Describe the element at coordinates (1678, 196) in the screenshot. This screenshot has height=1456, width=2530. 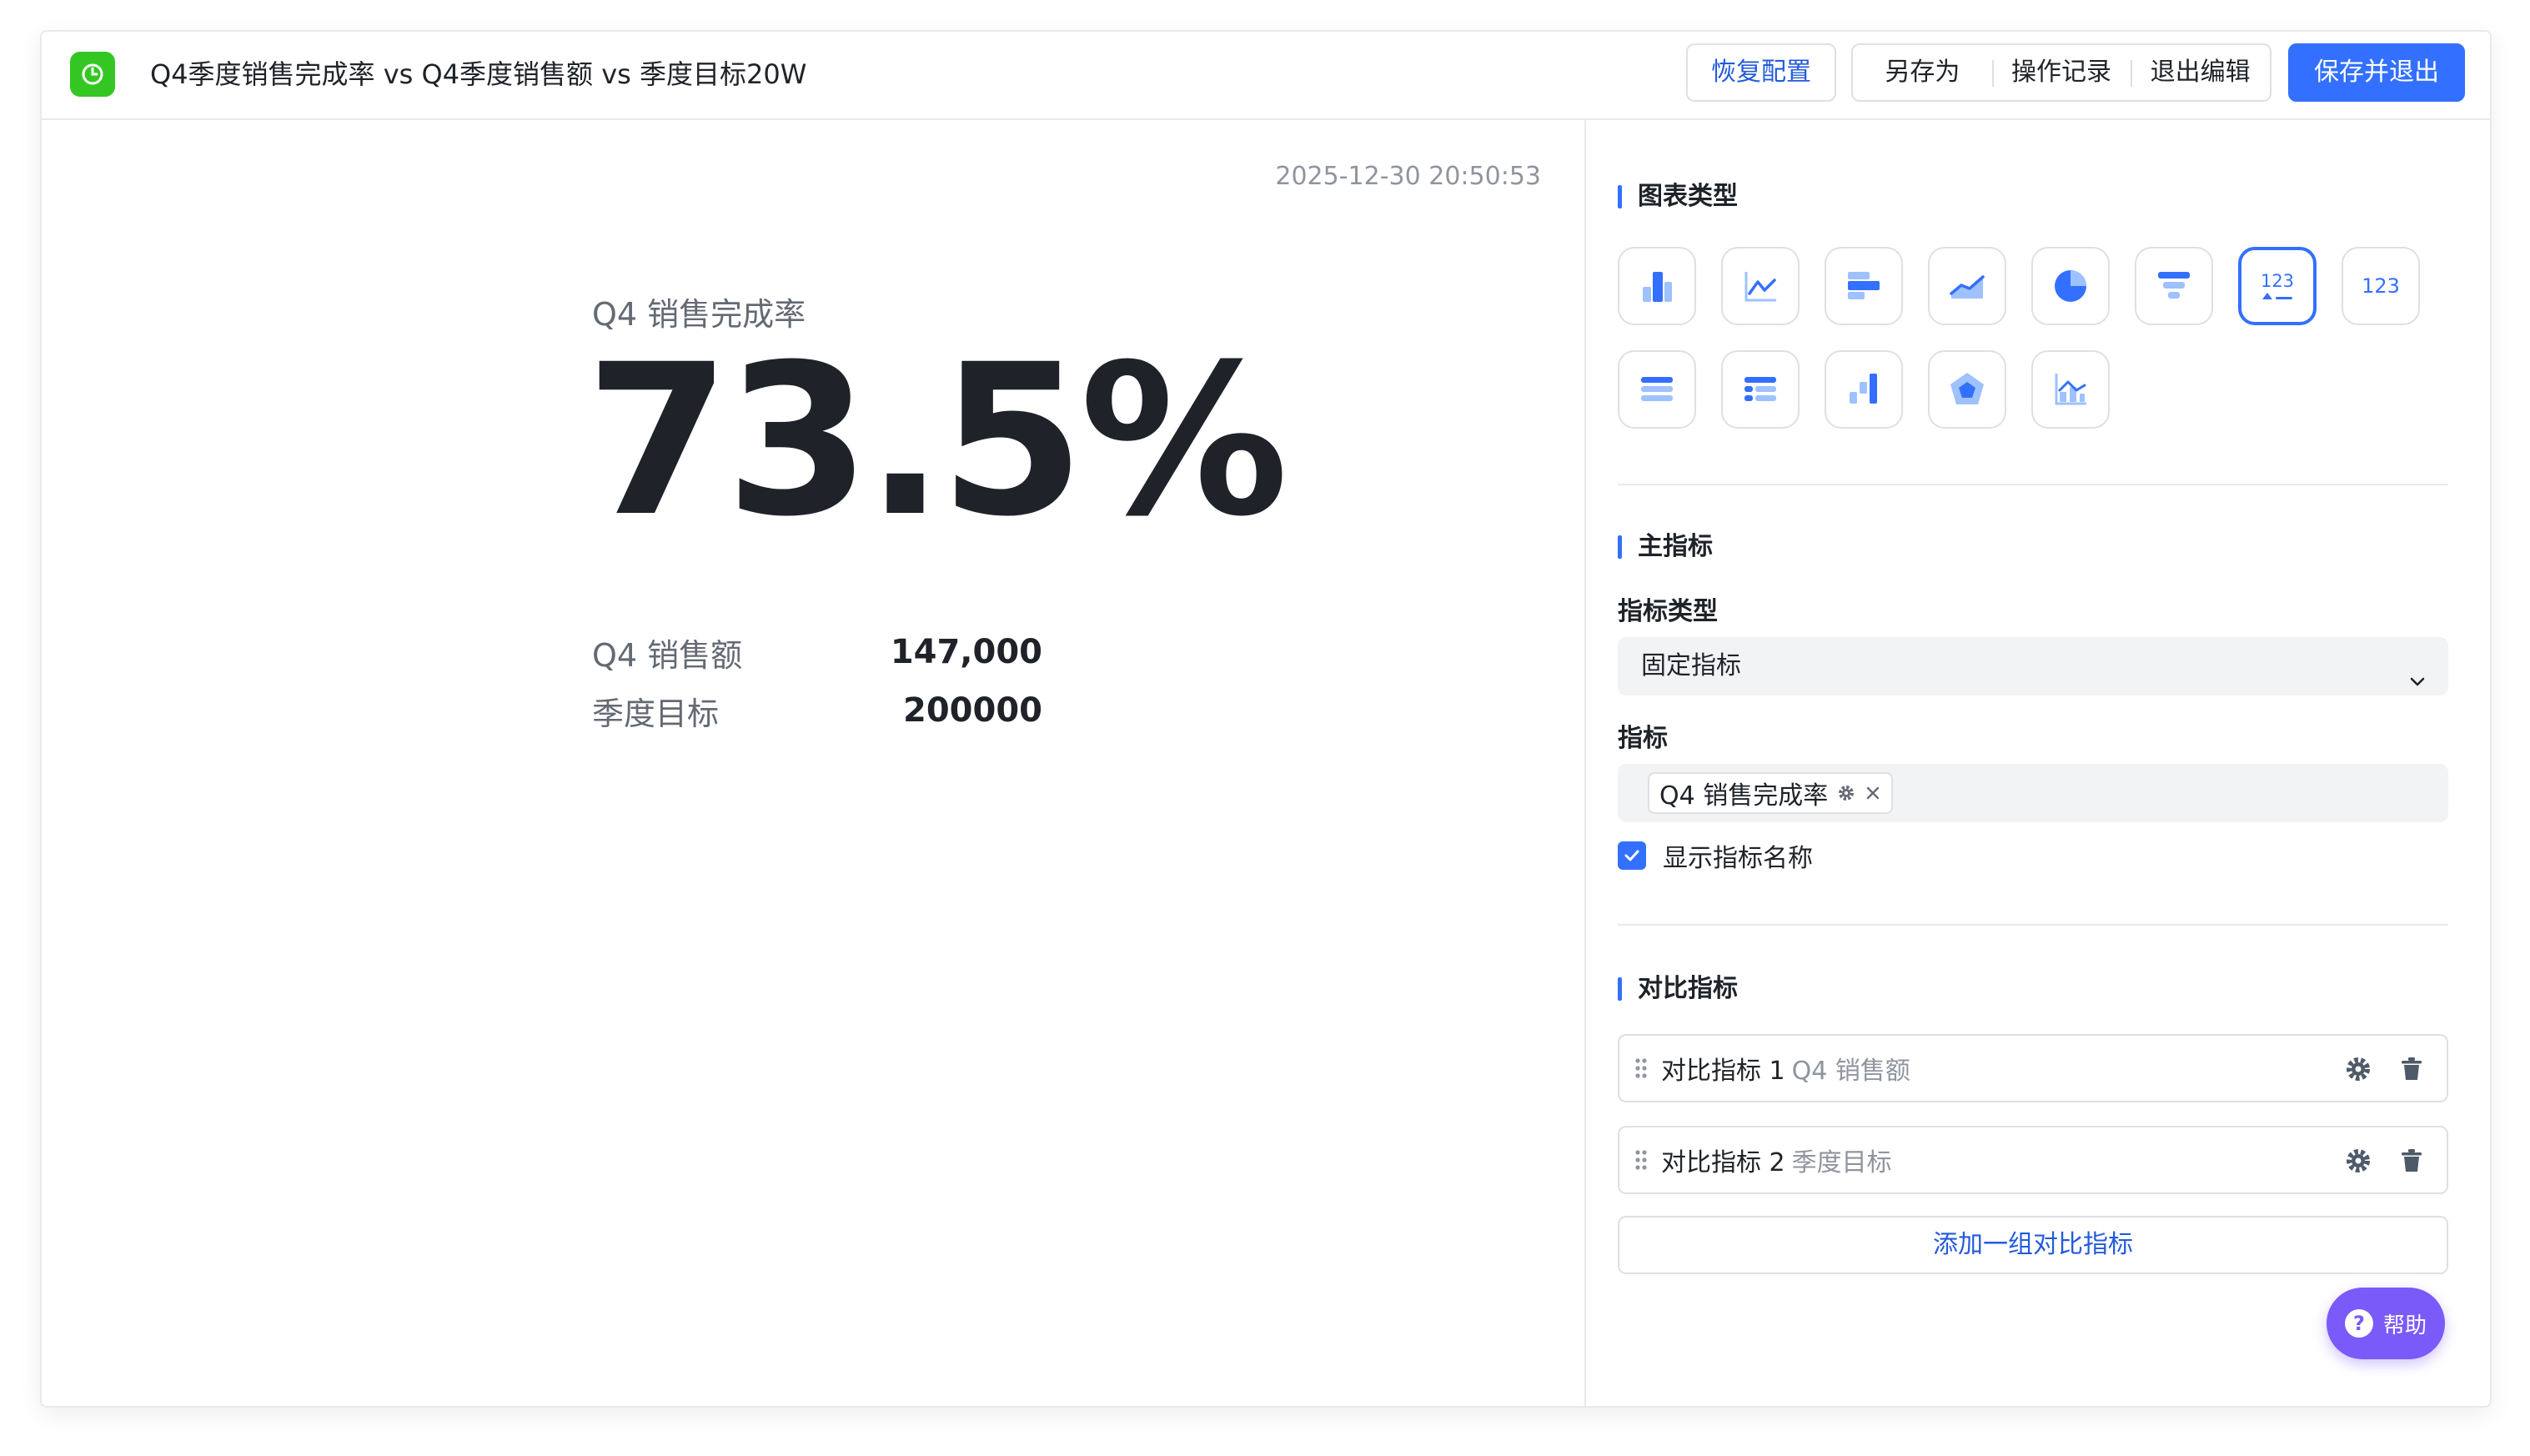
I see `chart-type-section-title: 图表类型` at that location.